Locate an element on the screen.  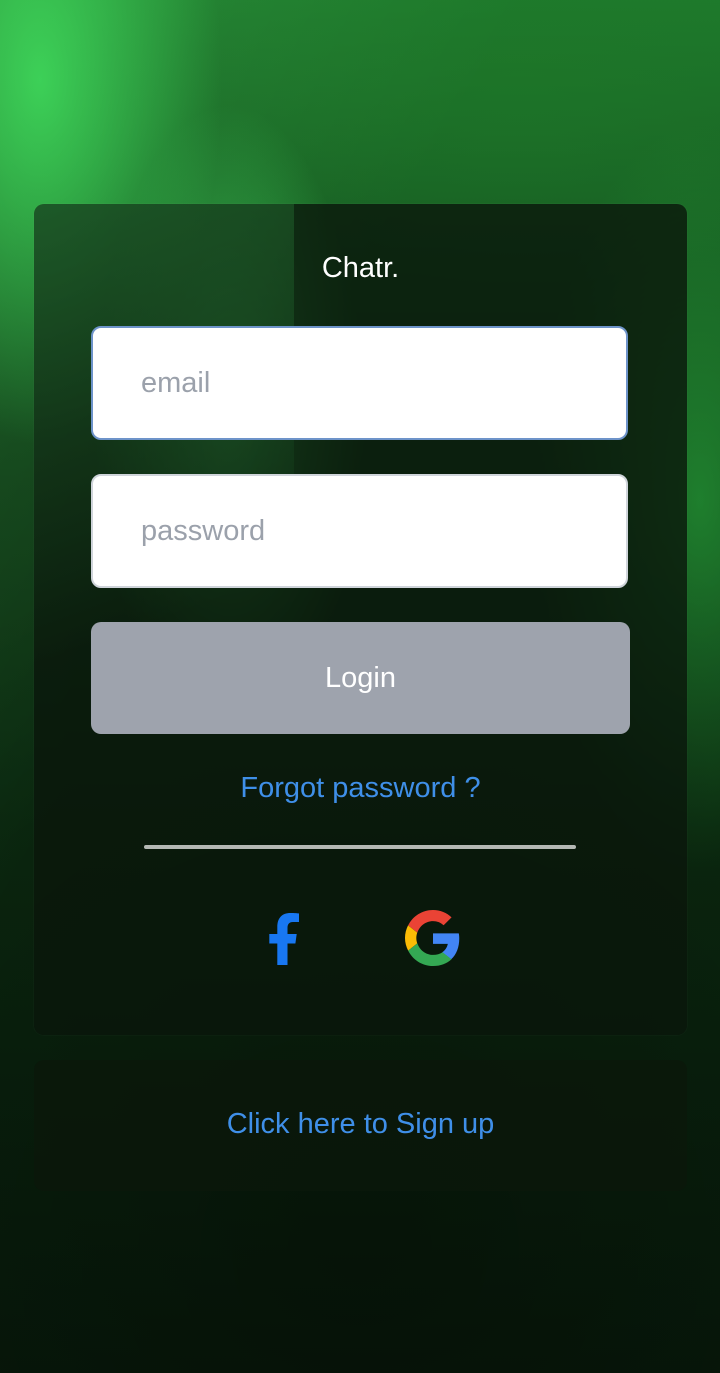
signup-link: Click here to Sign up is located at coordinates (360, 1124).